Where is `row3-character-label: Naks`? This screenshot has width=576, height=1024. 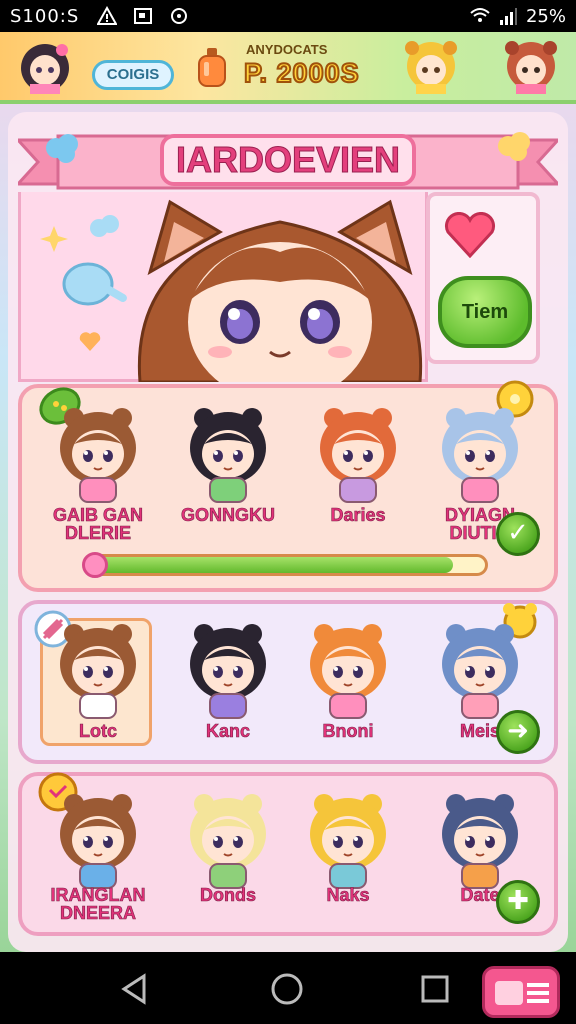 row3-character-label: Naks is located at coordinates (348, 895).